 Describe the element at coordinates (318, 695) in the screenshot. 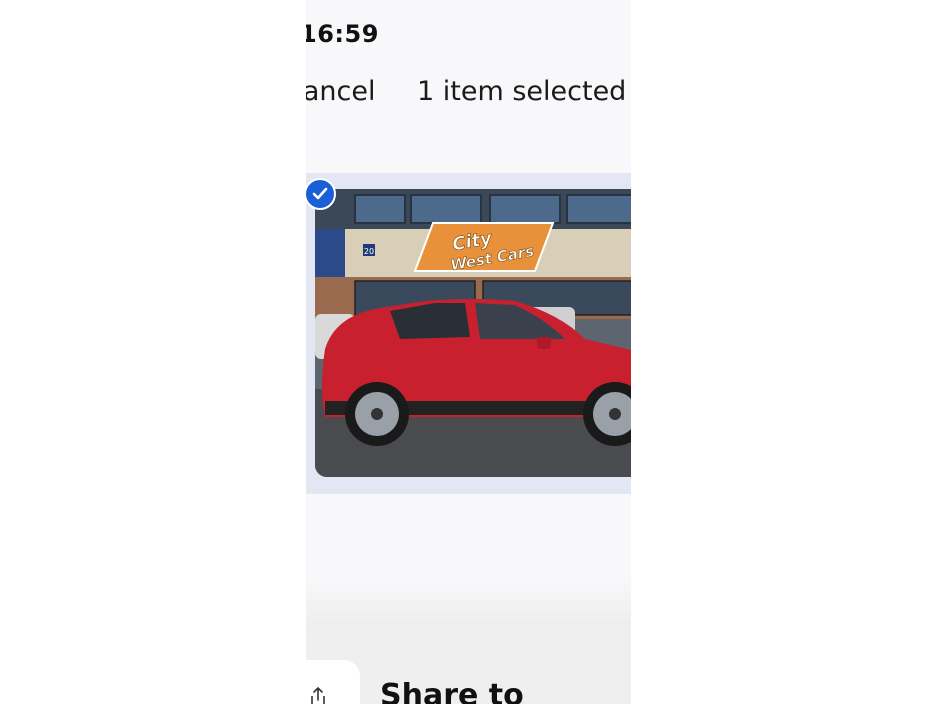

I see `share-icon` at that location.